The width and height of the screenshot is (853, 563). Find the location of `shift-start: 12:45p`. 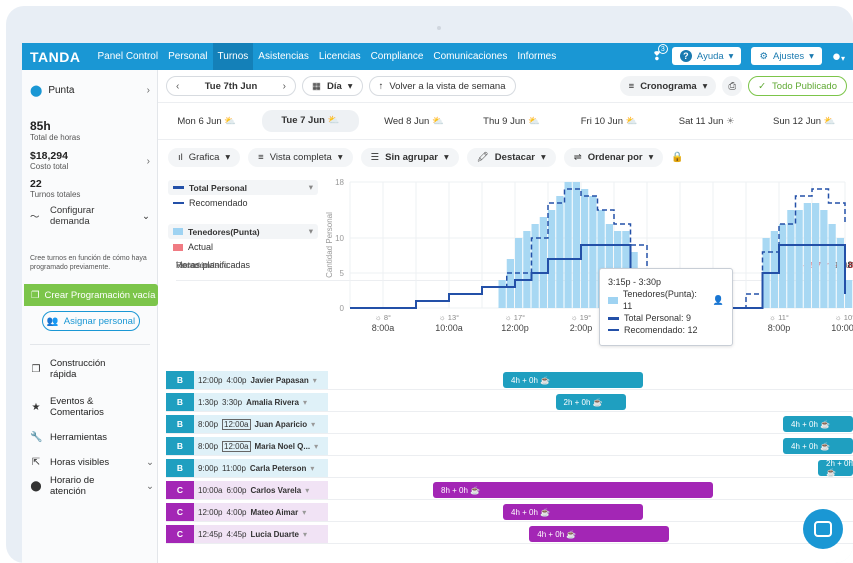

shift-start: 12:45p is located at coordinates (210, 534).